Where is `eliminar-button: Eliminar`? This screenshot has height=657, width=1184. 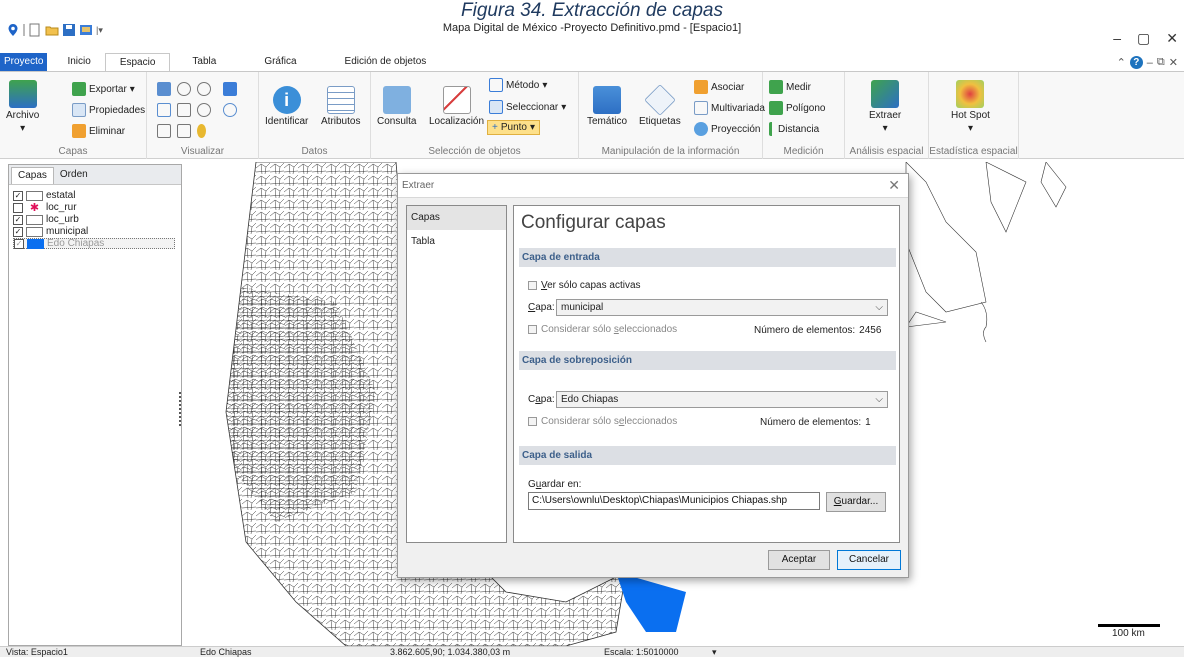 eliminar-button: Eliminar is located at coordinates (98, 131).